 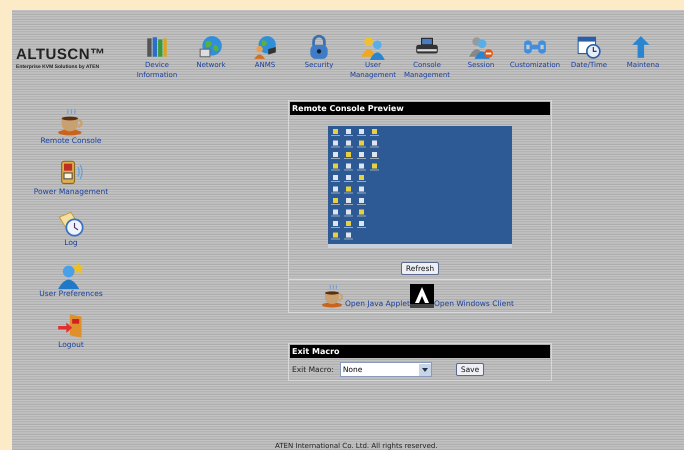 What do you see at coordinates (424, 370) in the screenshot?
I see `dropdown-caret-icon` at bounding box center [424, 370].